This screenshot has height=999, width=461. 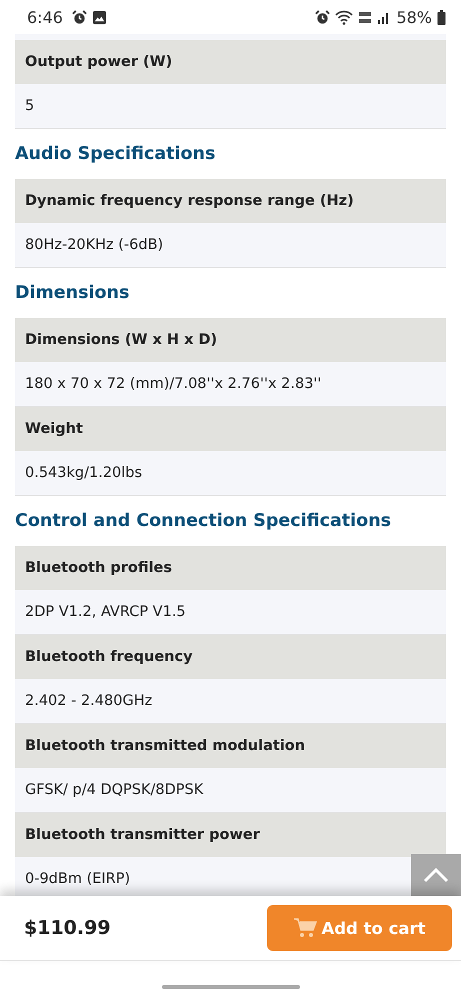 What do you see at coordinates (230, 701) in the screenshot?
I see `spec-value: 2.402 - 2.480GHz` at bounding box center [230, 701].